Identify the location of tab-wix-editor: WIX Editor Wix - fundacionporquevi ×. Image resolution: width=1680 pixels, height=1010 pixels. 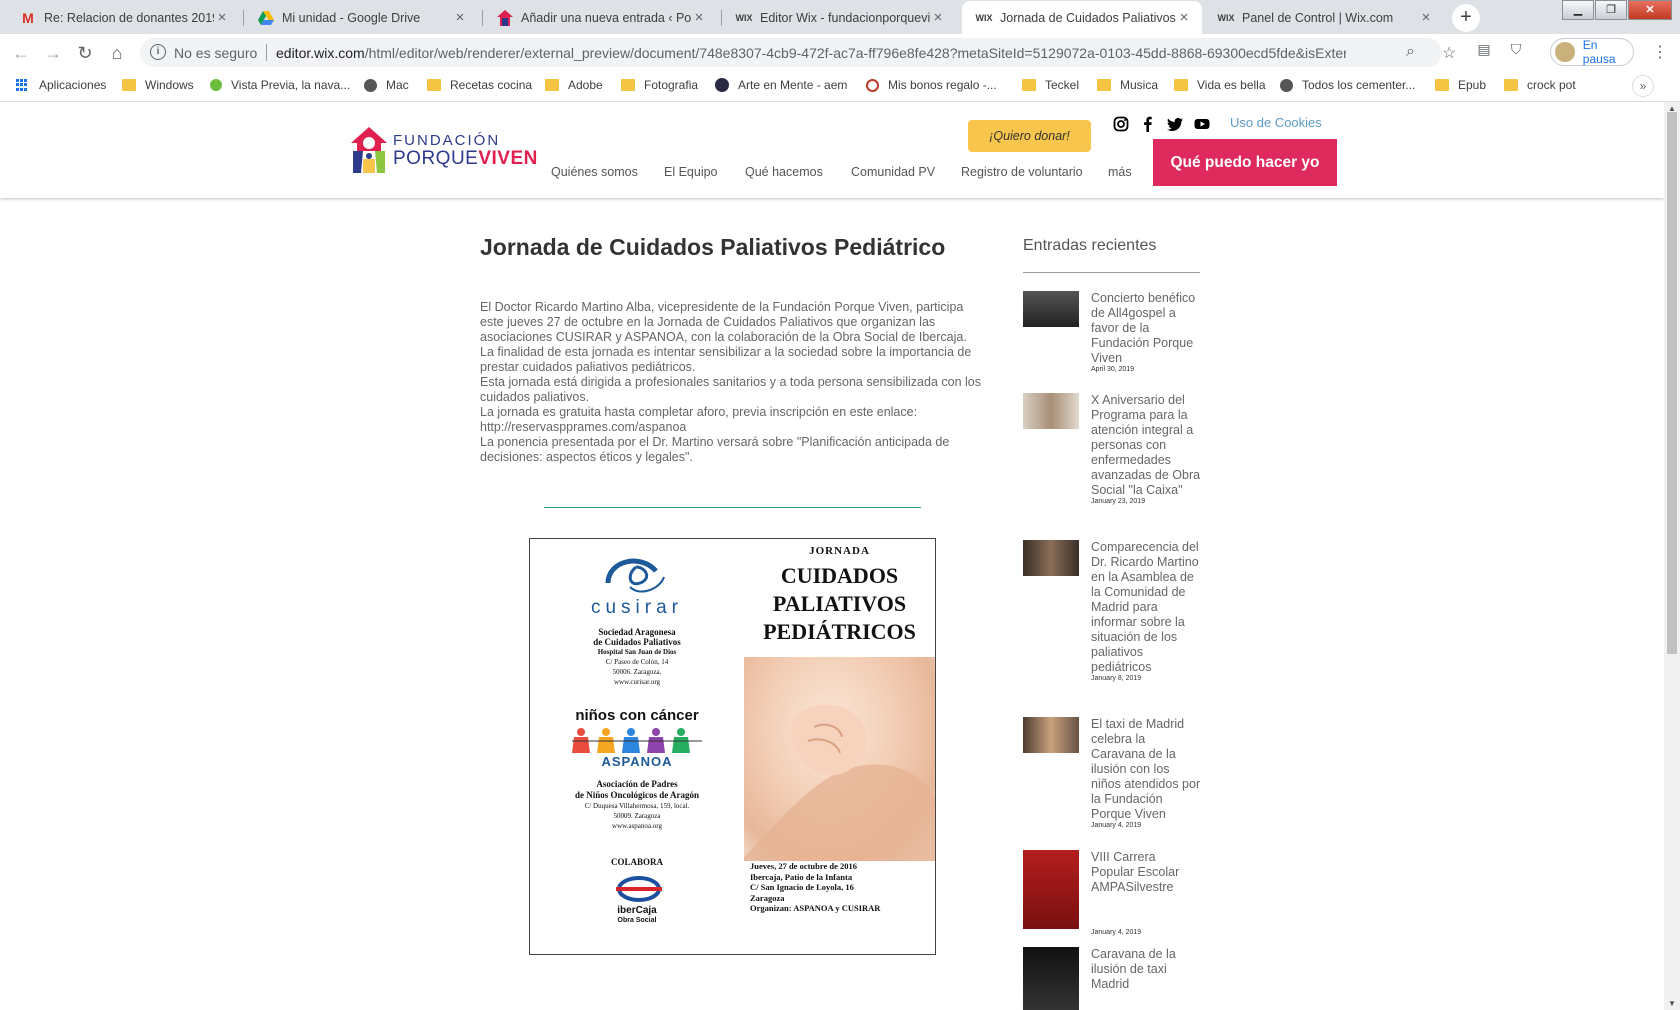
(839, 17).